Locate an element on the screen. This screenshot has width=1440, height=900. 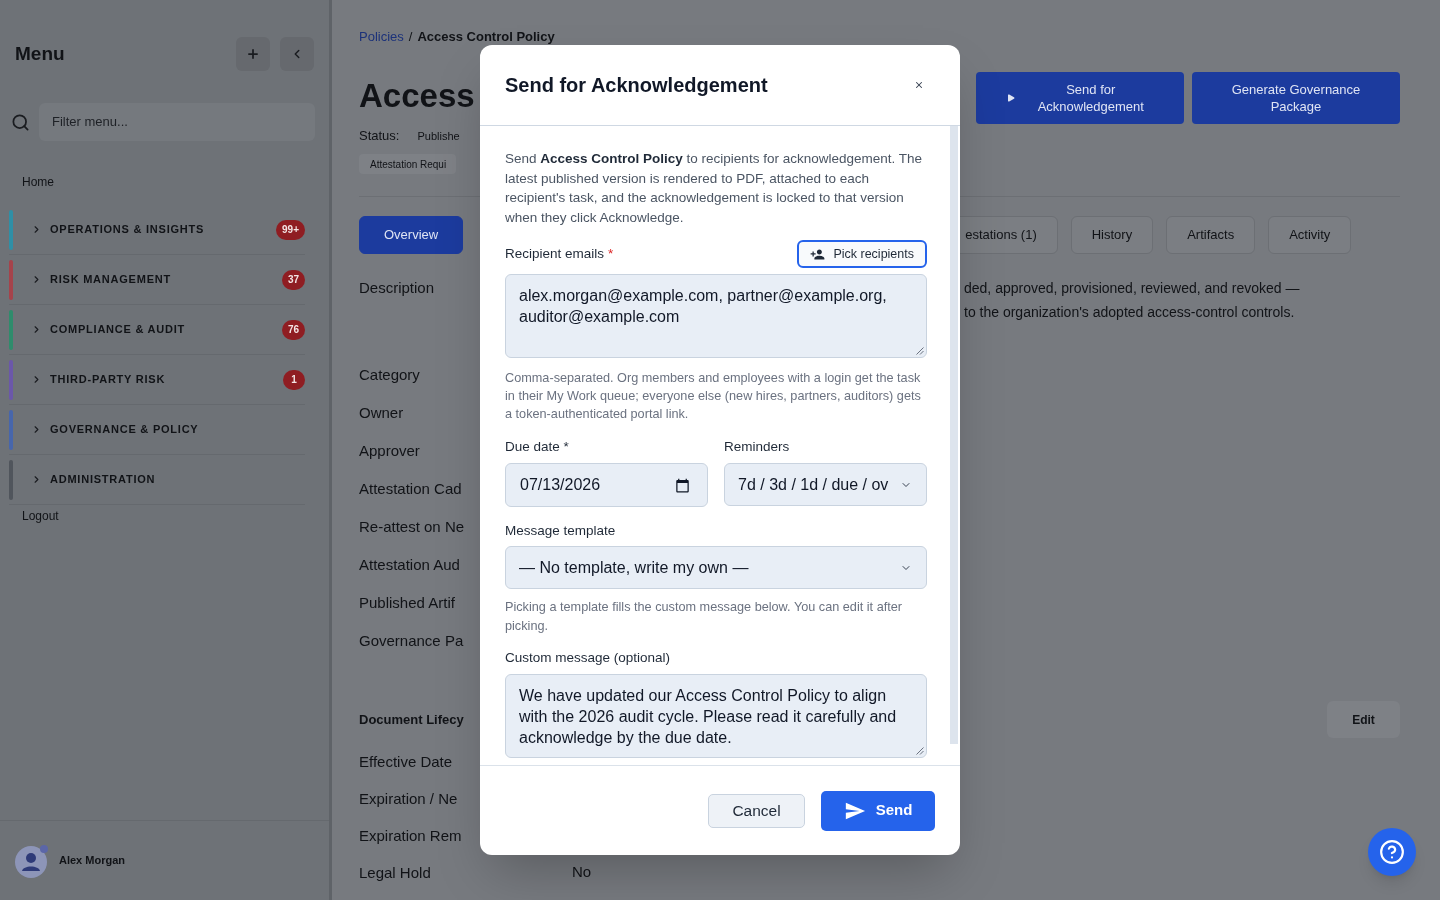
tab: Activity is located at coordinates (1310, 235).